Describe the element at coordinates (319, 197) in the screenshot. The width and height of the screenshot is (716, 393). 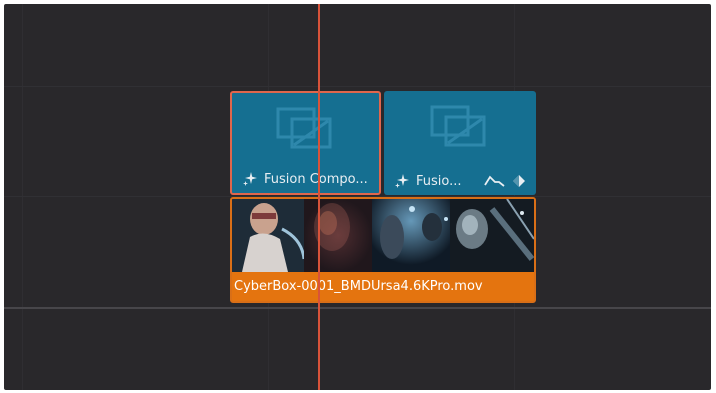
I see `playhead` at that location.